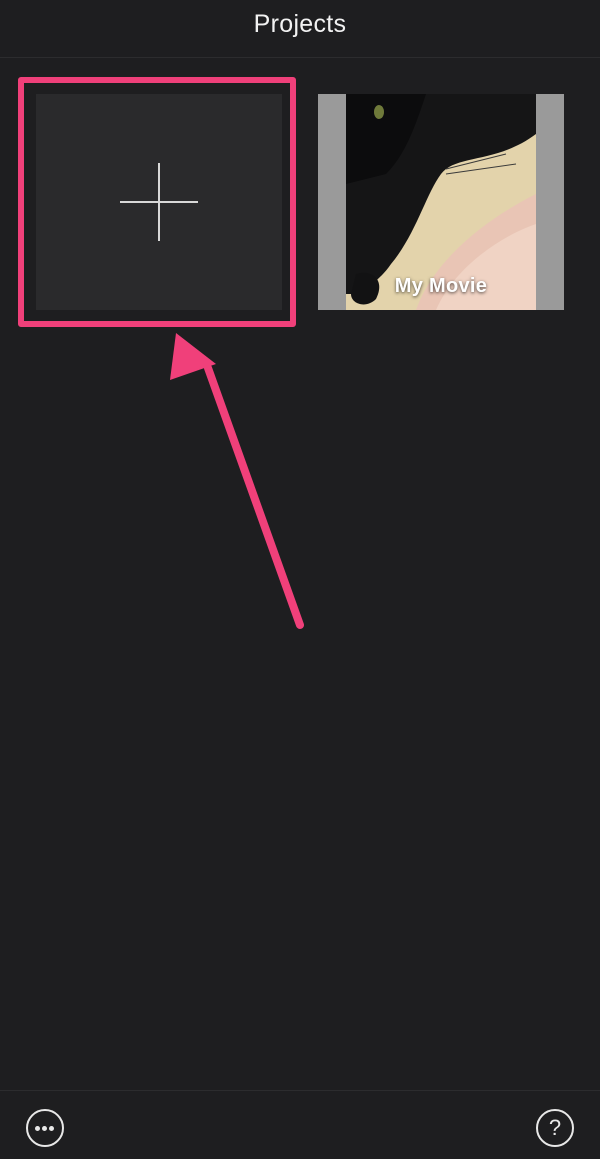 The image size is (600, 1159). Describe the element at coordinates (441, 286) in the screenshot. I see `project-title: My Movie` at that location.